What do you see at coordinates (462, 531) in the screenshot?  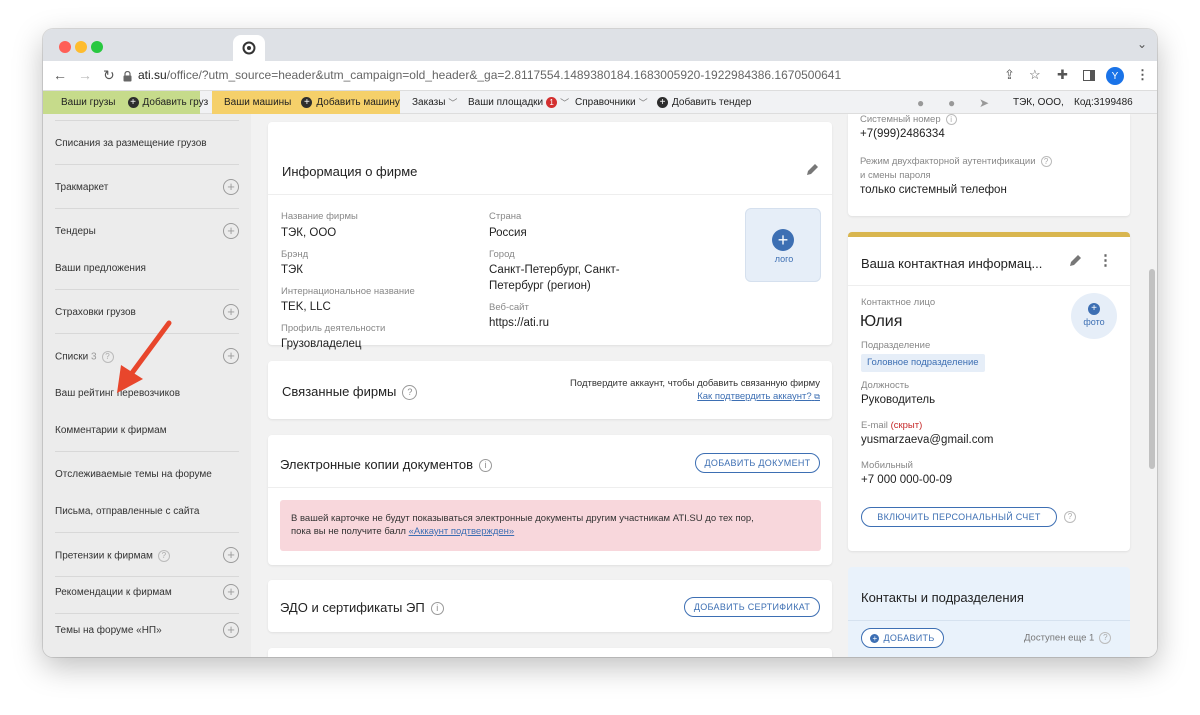 I see `account-confirmed-link: «Аккаунт подтвержден»` at bounding box center [462, 531].